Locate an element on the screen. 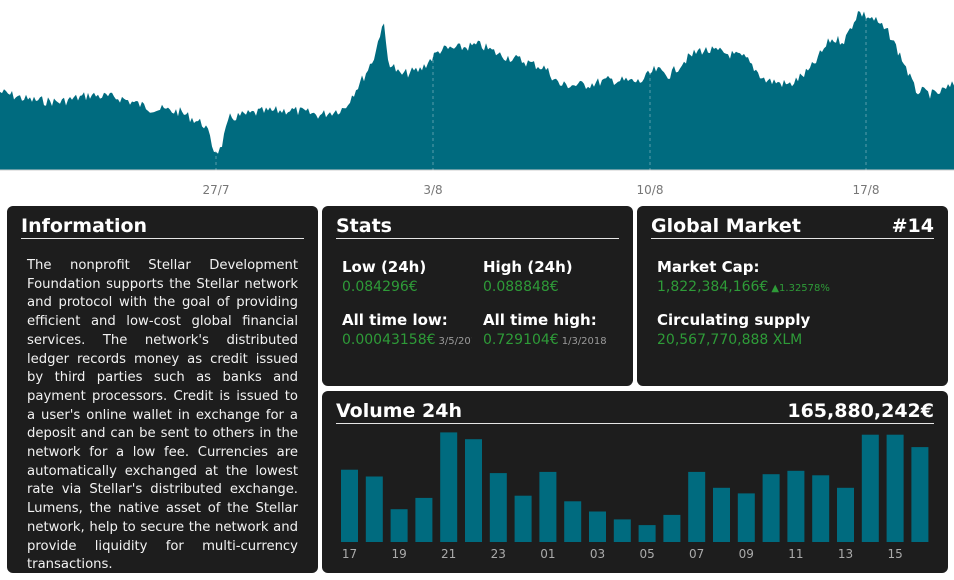 The width and height of the screenshot is (954, 580). all-time-high-amount: 0.729104€ is located at coordinates (521, 340).